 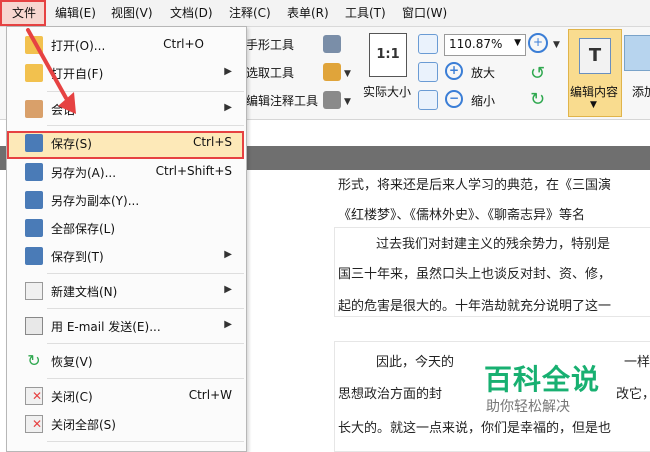 What do you see at coordinates (183, 44) in the screenshot?
I see `menu-shortcut: Ctrl+O` at bounding box center [183, 44].